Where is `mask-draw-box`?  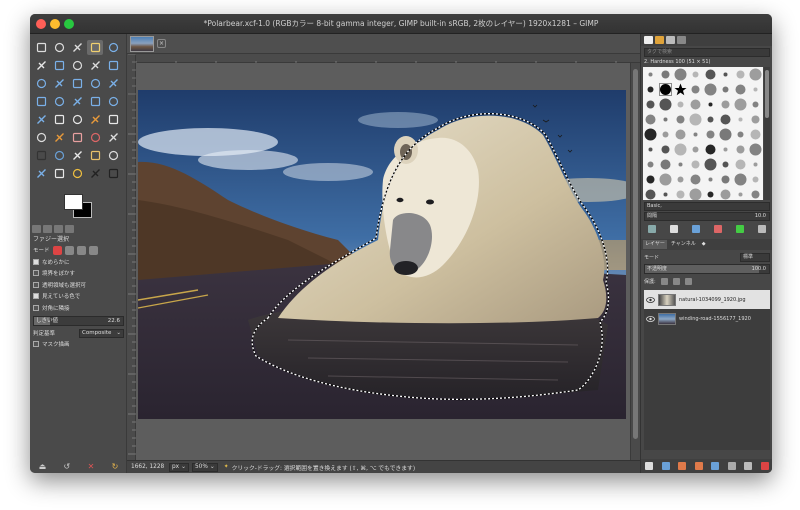
mask-draw-box is located at coordinates (36, 344).